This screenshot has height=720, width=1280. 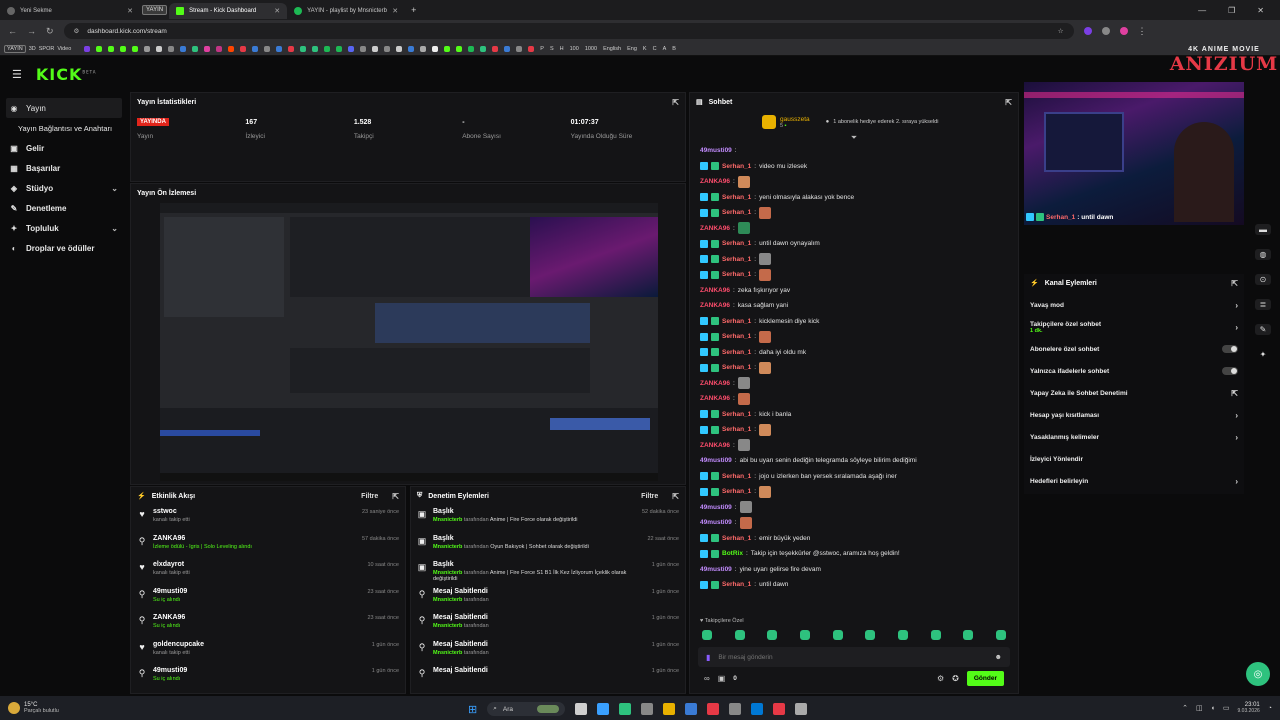 What do you see at coordinates (1263, 354) in the screenshot?
I see `community-icon: ✦` at bounding box center [1263, 354].